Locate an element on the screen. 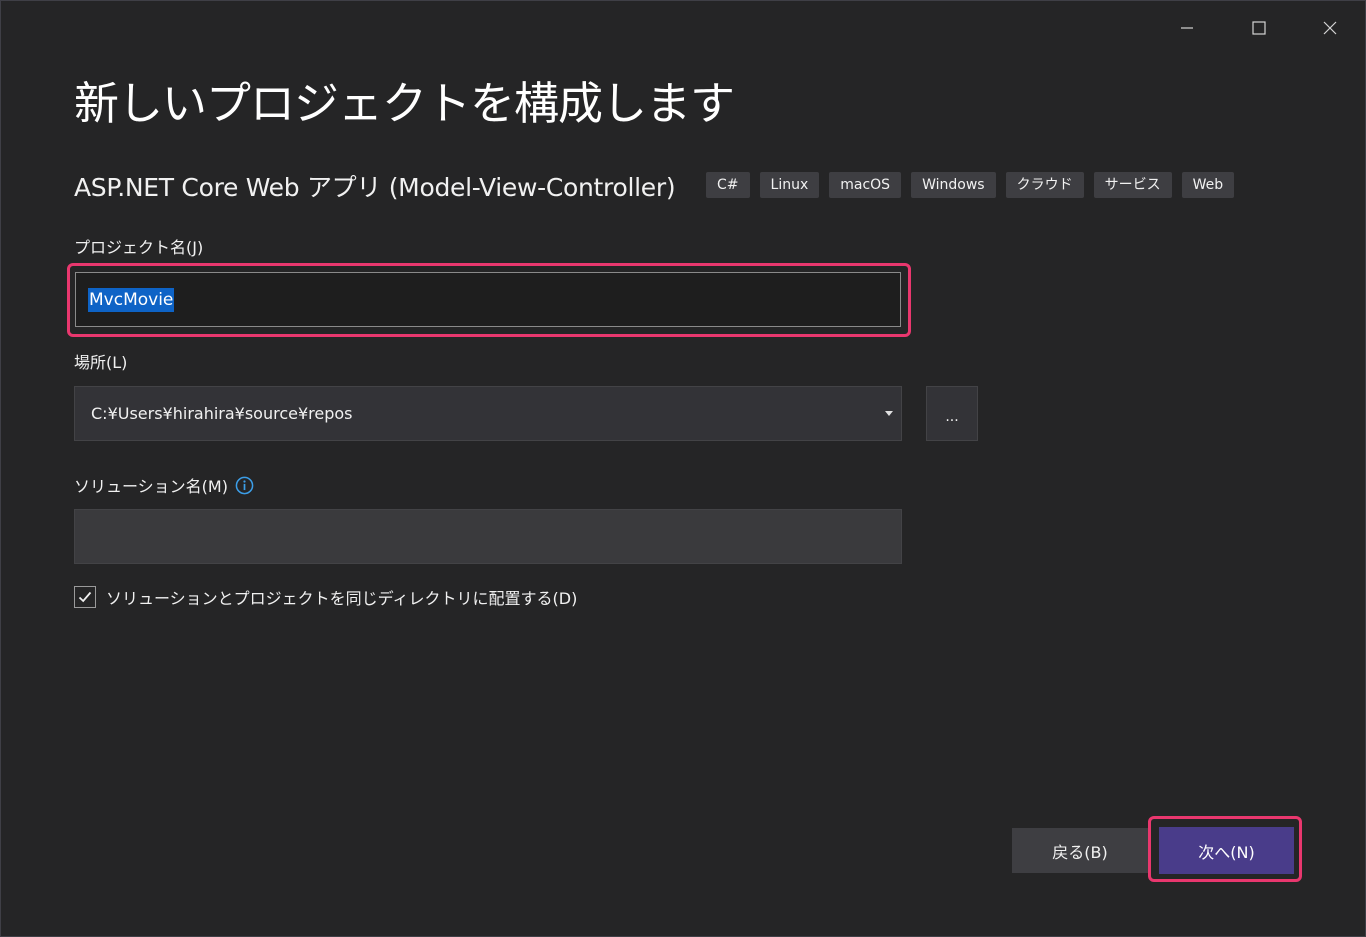 Image resolution: width=1366 pixels, height=937 pixels. minimize-icon is located at coordinates (1187, 28).